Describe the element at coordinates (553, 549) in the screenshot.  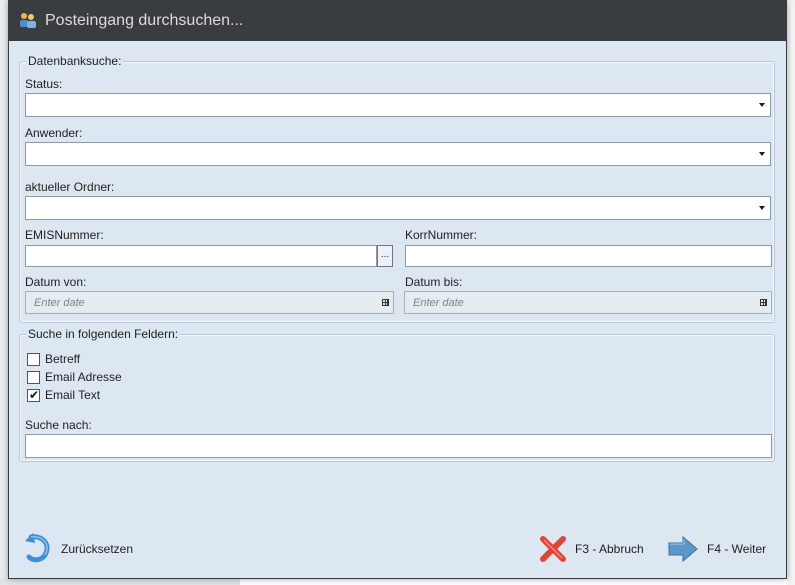
I see `close-x-icon` at that location.